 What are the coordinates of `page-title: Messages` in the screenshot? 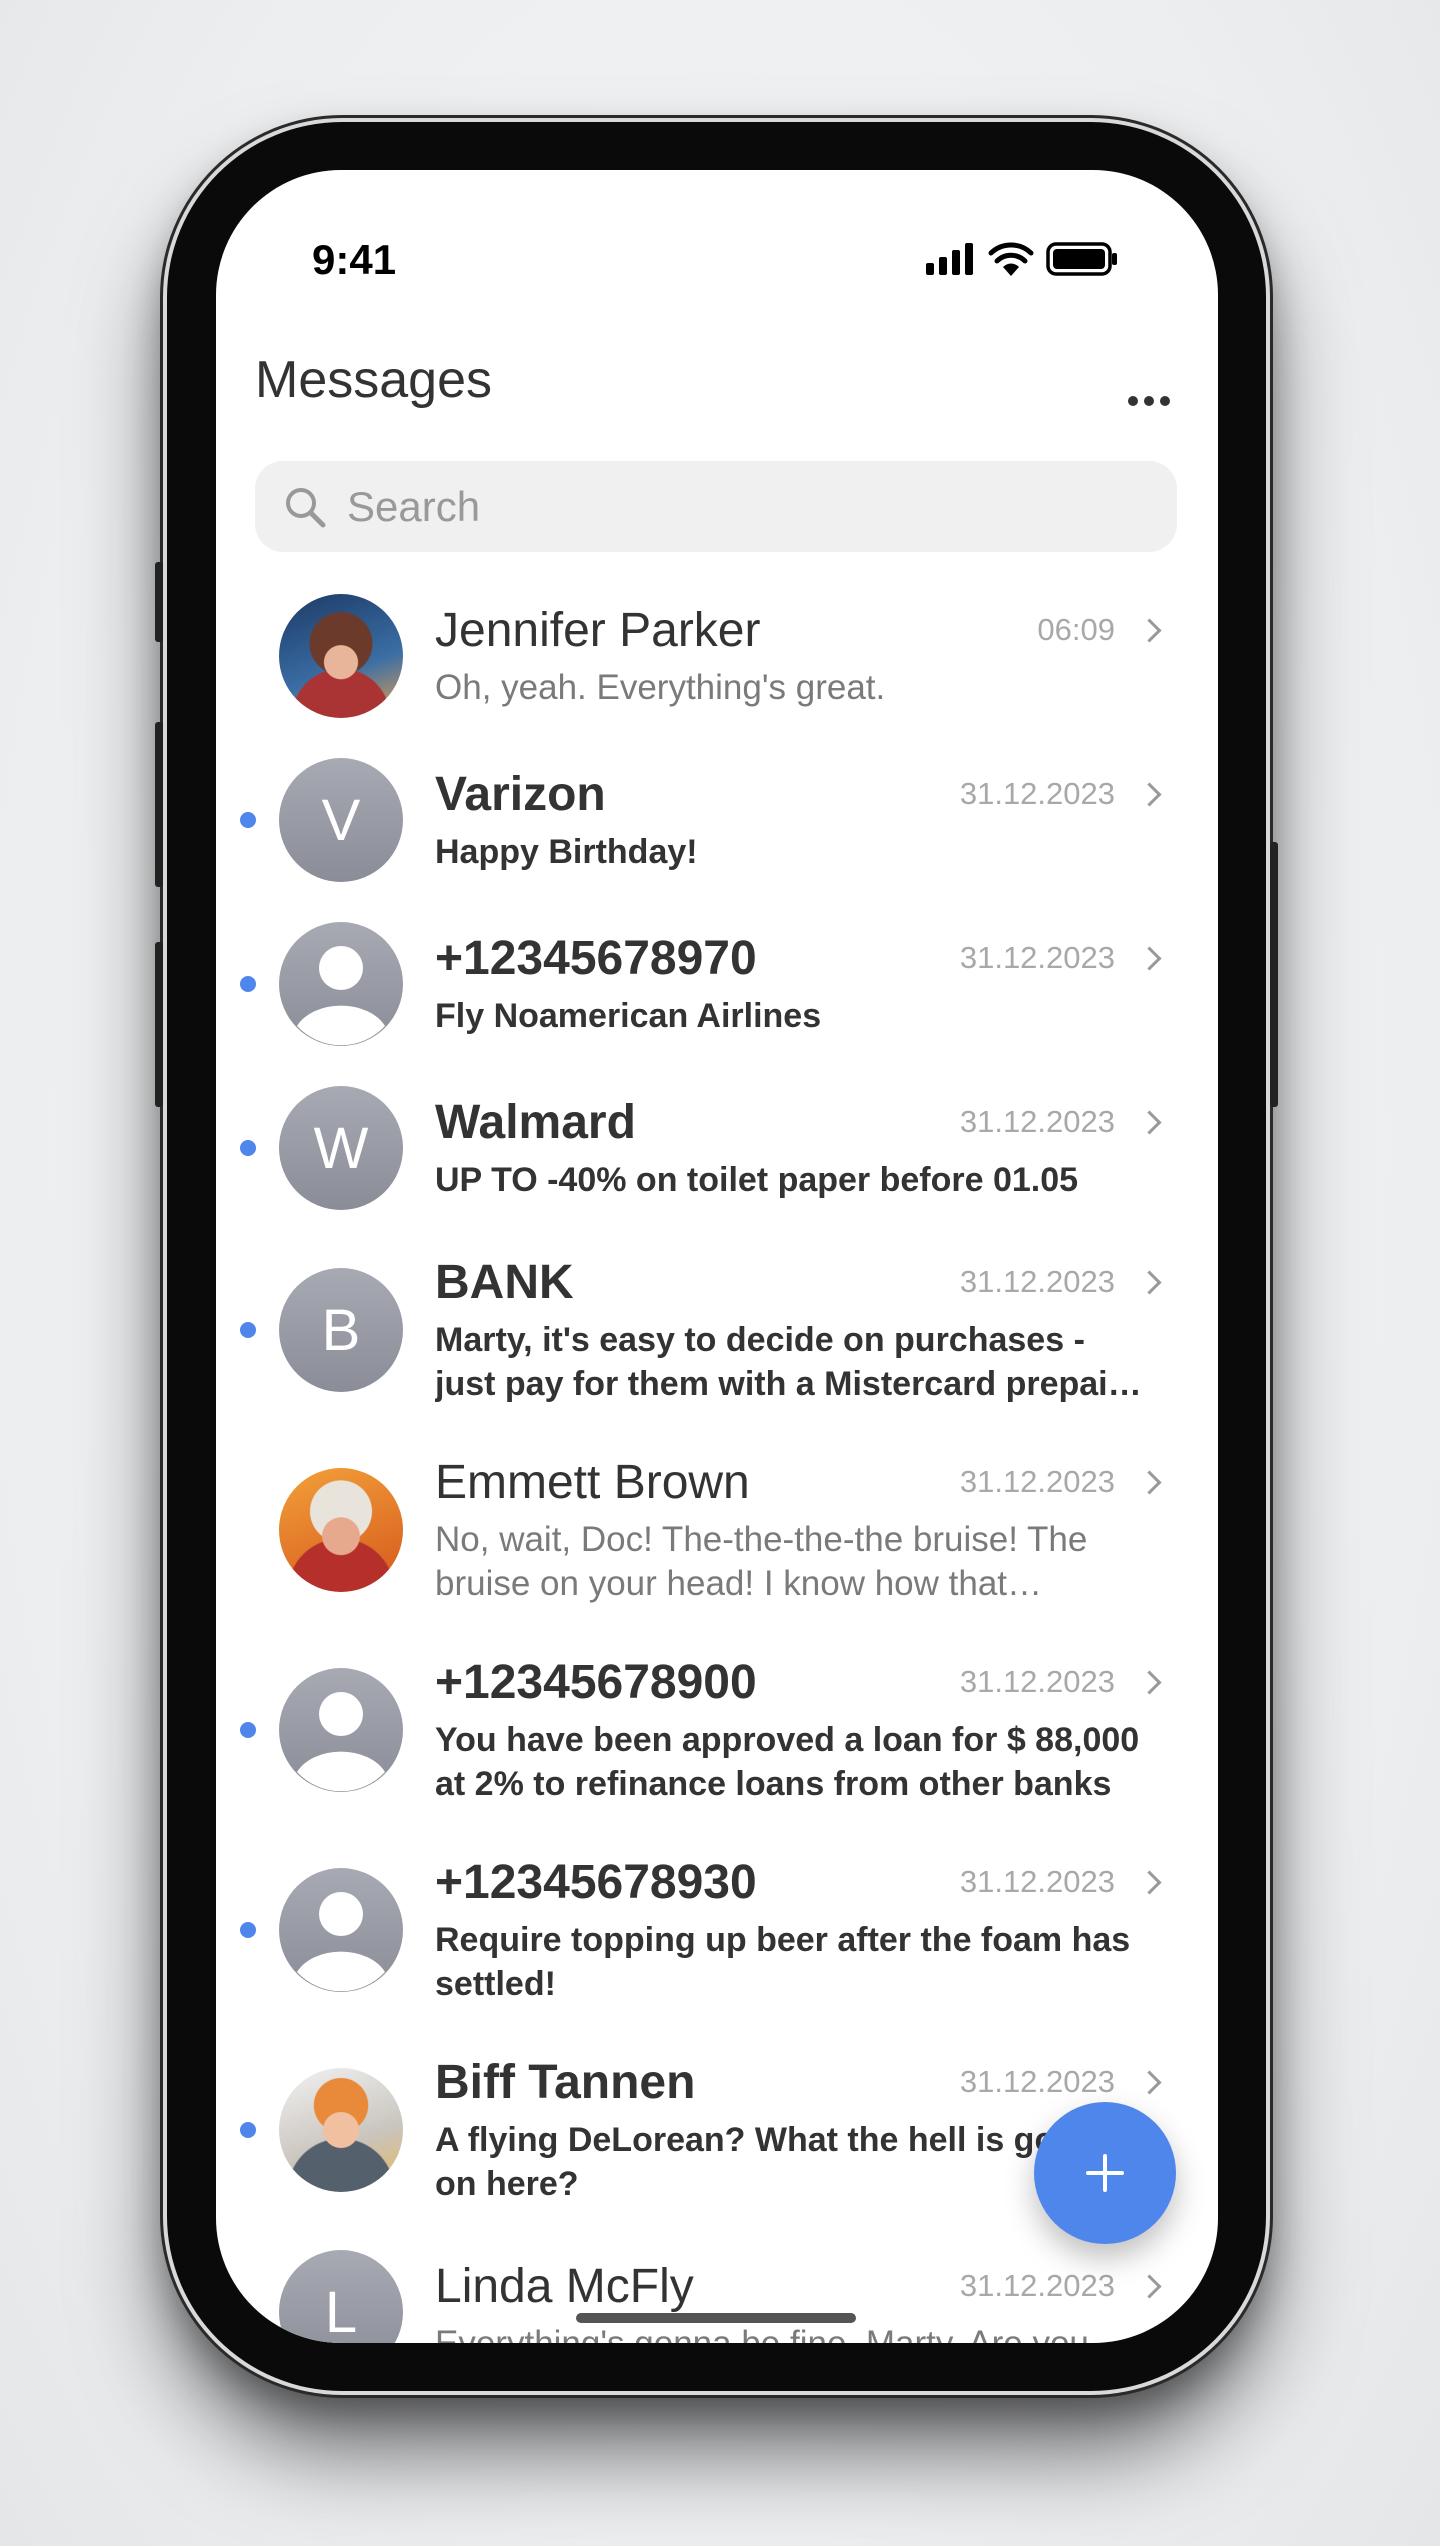 It's located at (373, 380).